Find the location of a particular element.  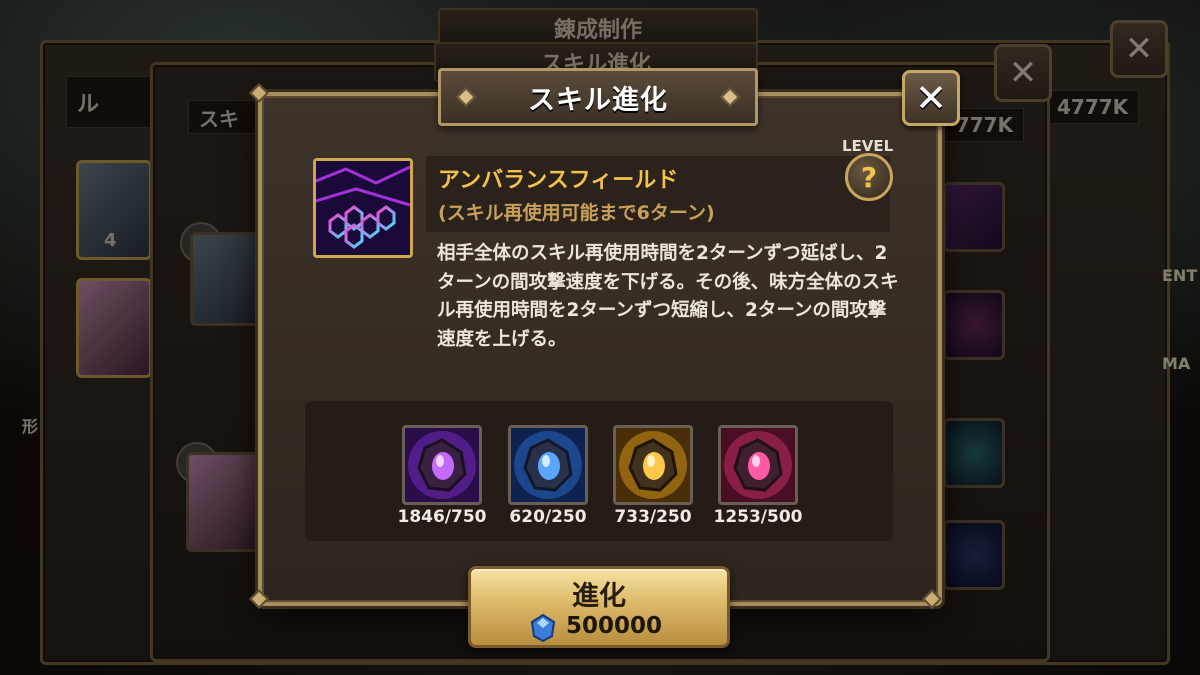

hexagon-field-icon is located at coordinates (363, 208).